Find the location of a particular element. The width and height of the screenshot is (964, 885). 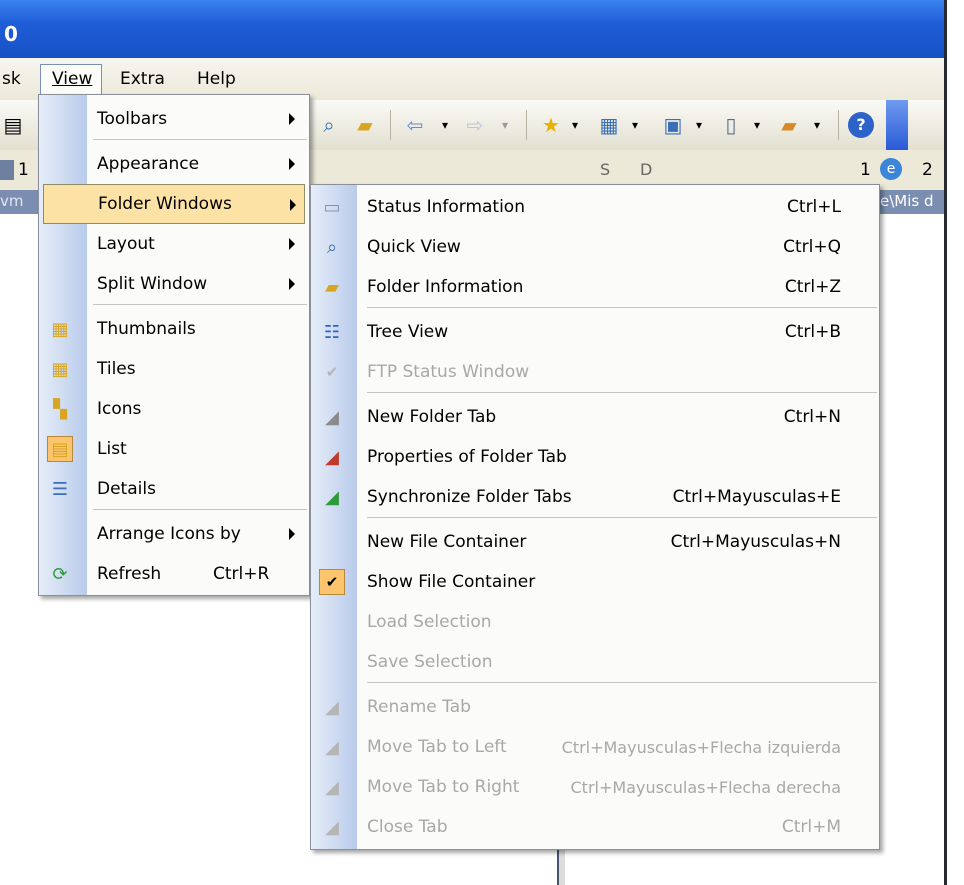

view-menu-item-layout: Layout is located at coordinates (174, 244).